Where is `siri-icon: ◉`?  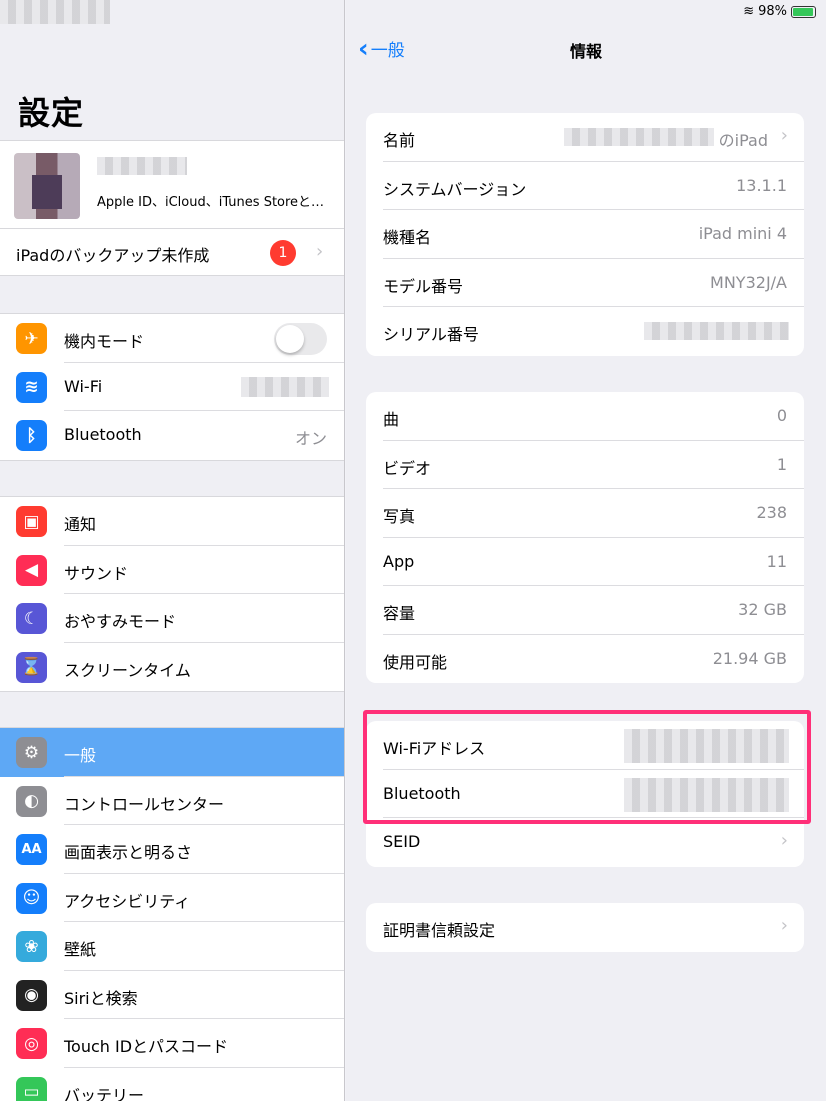 siri-icon: ◉ is located at coordinates (31, 995).